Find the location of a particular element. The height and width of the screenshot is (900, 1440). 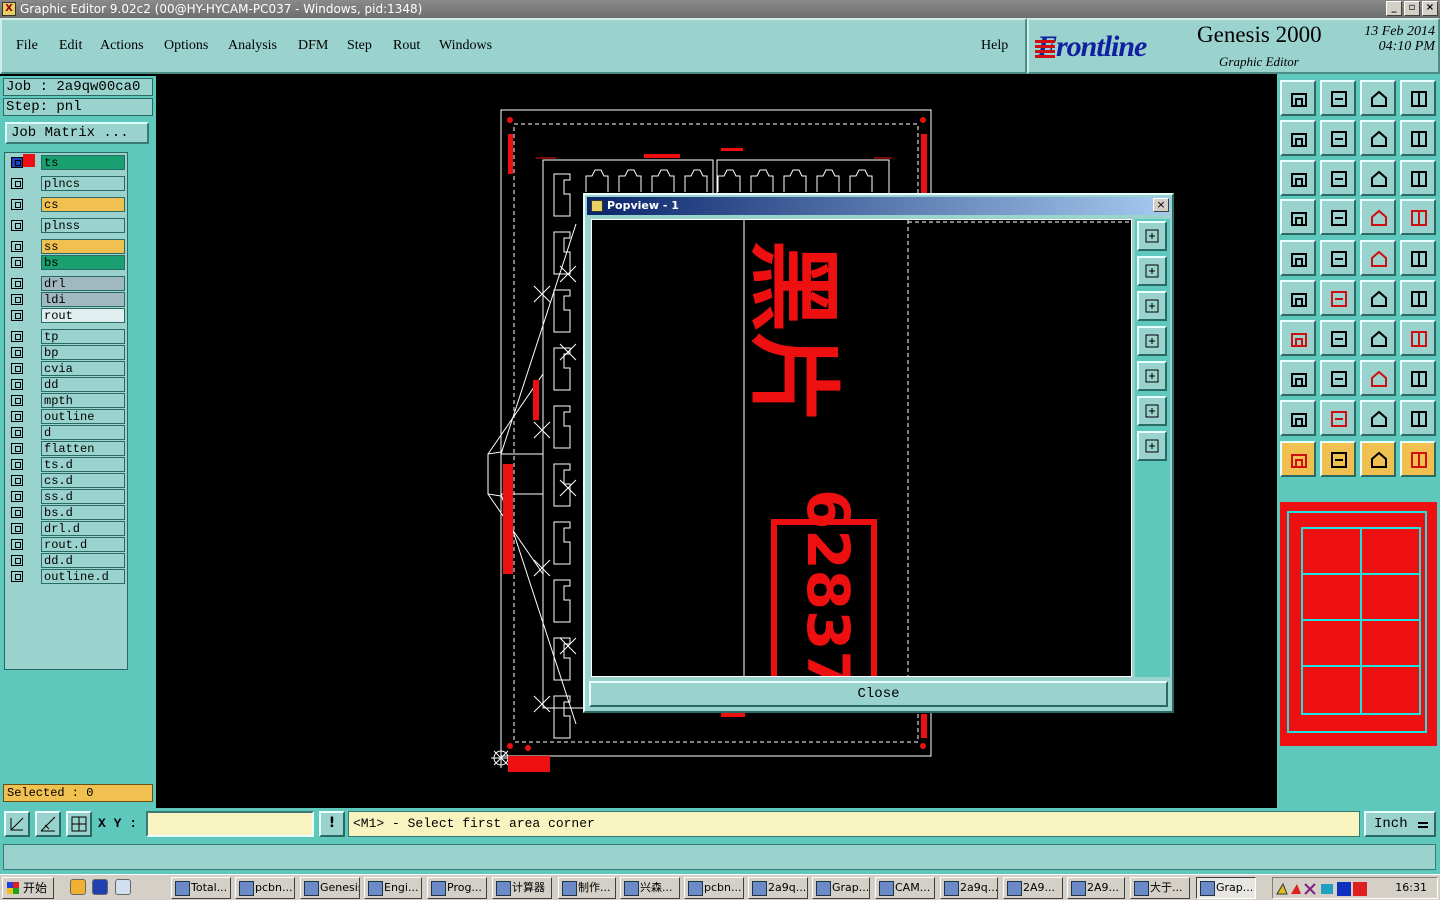

menu-analysis: Analysis is located at coordinates (252, 46).